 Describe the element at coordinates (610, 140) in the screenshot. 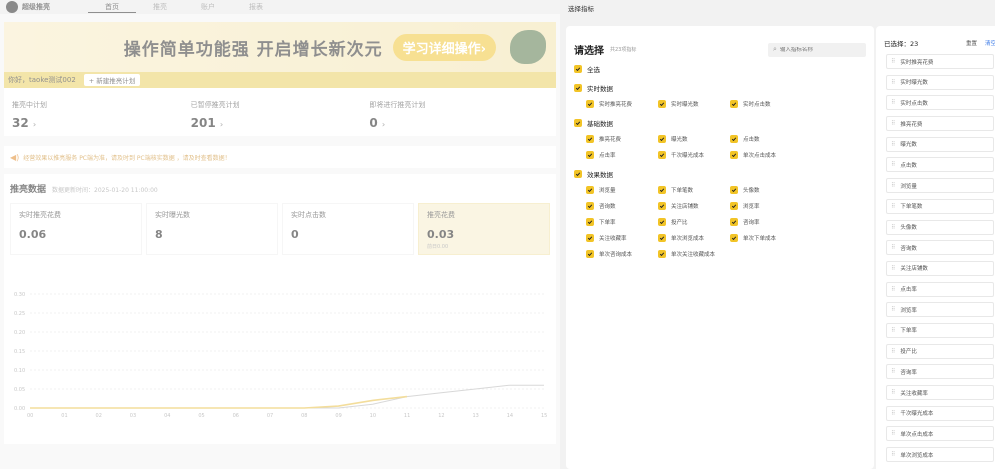

I see `metric-label: 推亮花费` at that location.